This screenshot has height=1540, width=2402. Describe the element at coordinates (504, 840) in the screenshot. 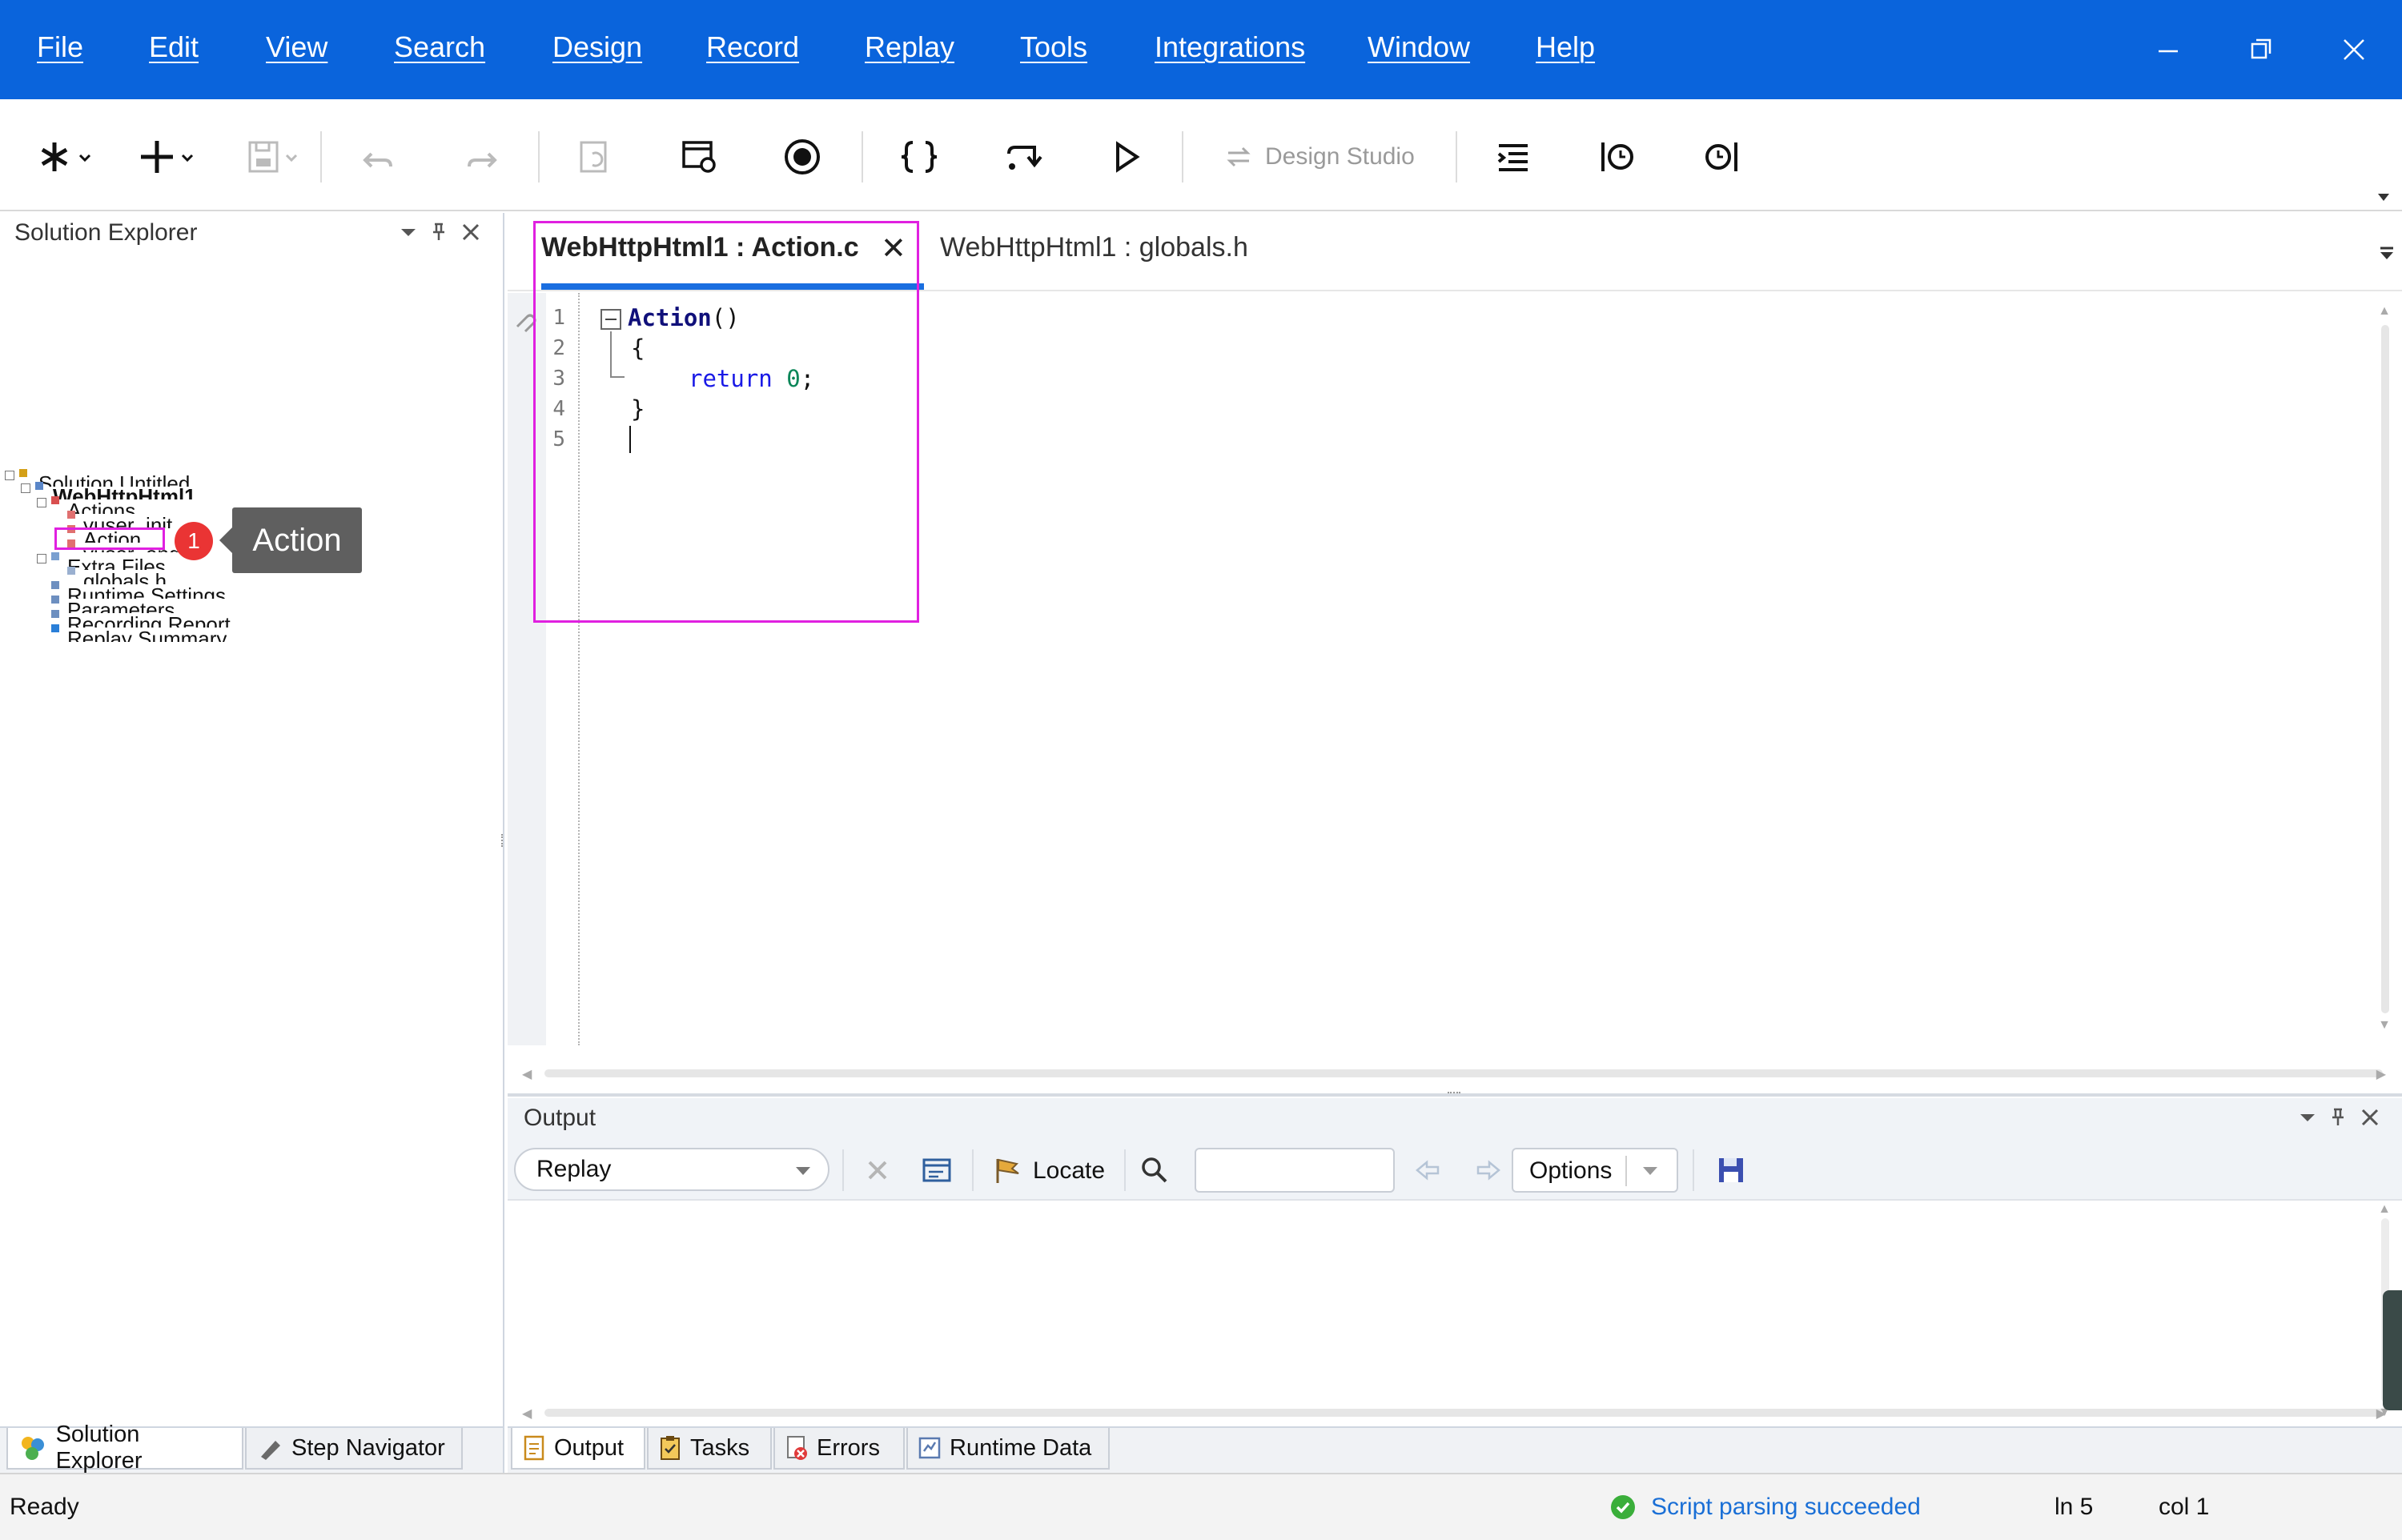

I see `vertical-splitter` at that location.